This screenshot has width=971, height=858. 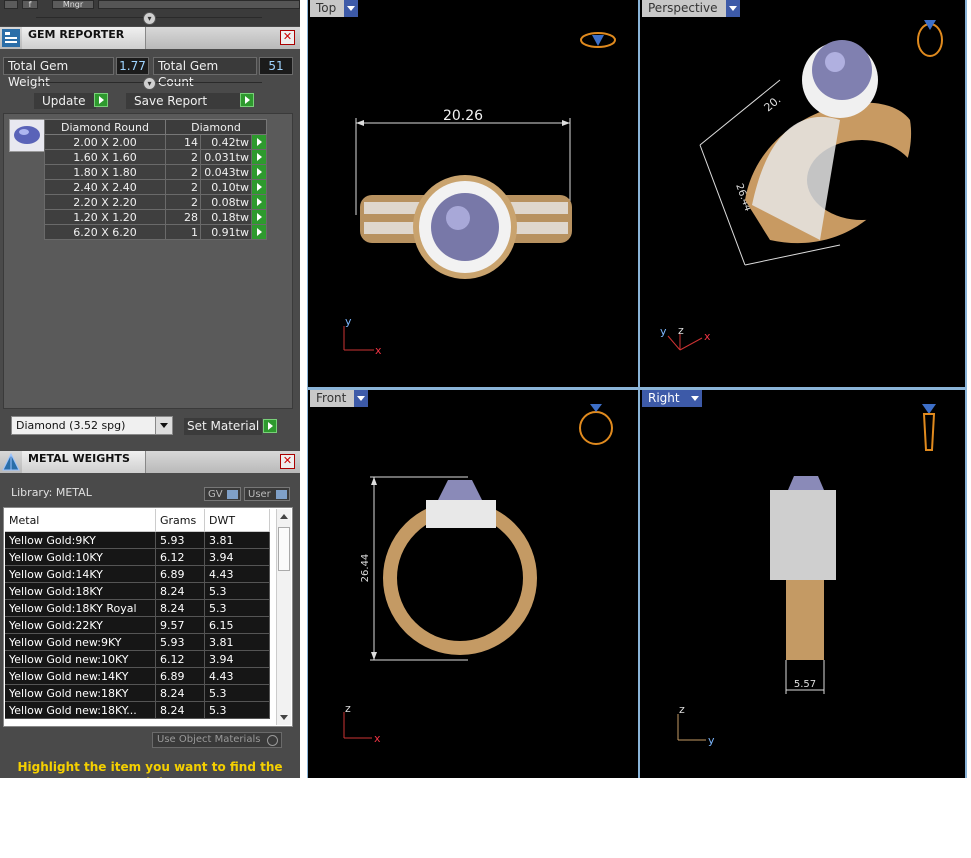 I want to click on chevron-down-icon, so click(x=163, y=425).